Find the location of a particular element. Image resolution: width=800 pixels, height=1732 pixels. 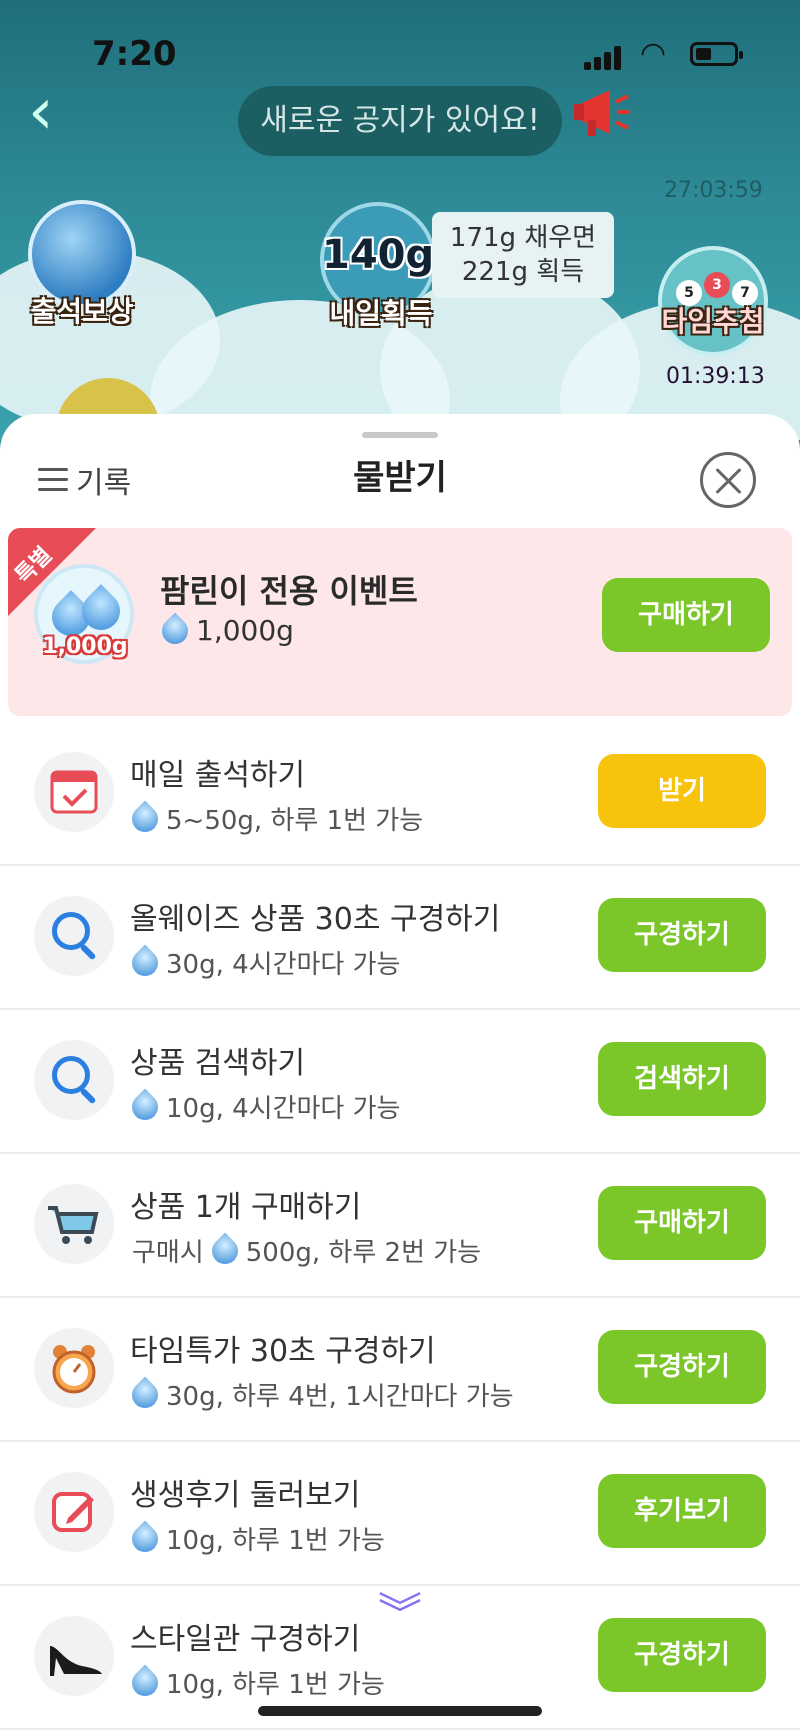

task-desc: 30g, 하루 4번, 1시간마다 가능 is located at coordinates (320, 1394).